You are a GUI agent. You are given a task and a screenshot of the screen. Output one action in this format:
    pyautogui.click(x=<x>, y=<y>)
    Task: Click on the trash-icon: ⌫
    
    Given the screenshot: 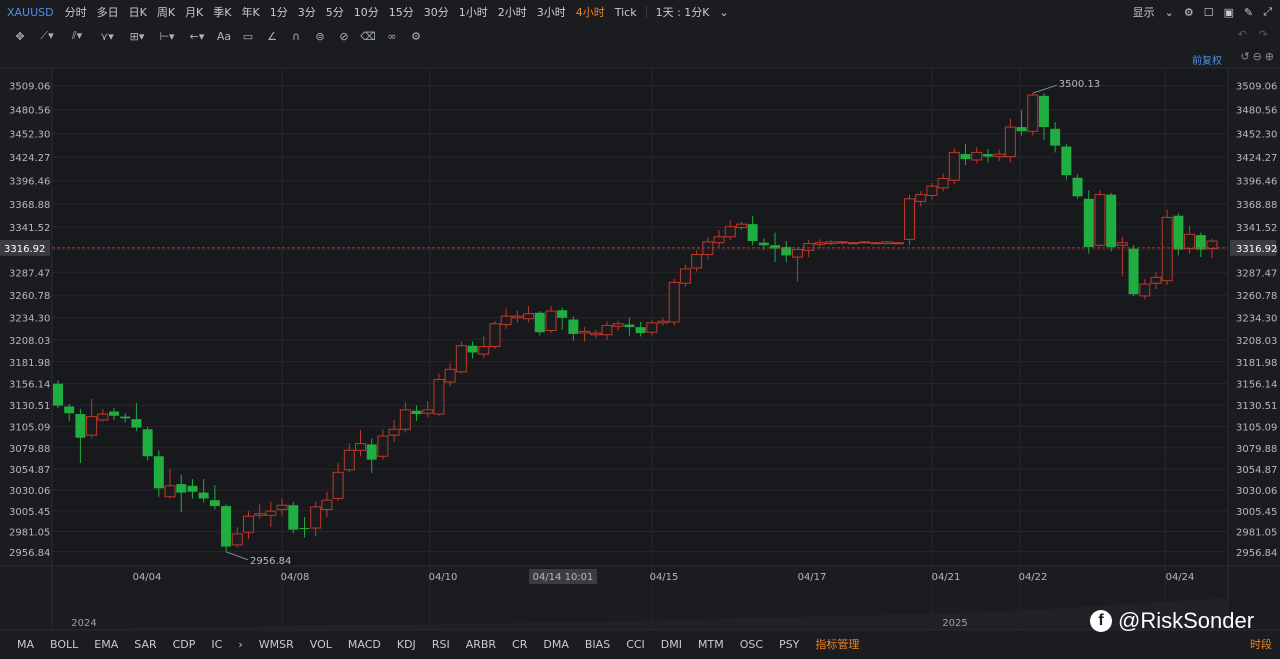 What is the action you would take?
    pyautogui.click(x=368, y=36)
    